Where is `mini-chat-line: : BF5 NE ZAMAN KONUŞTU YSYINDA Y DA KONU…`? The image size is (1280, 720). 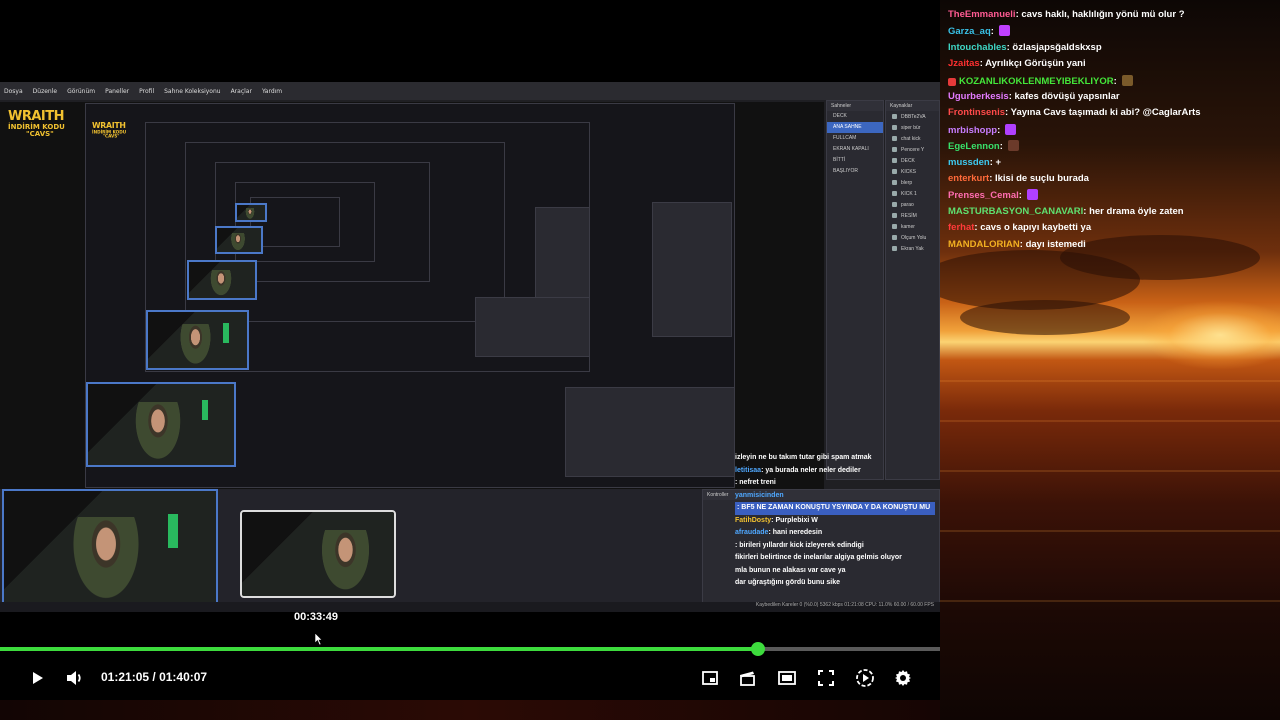 mini-chat-line: : BF5 NE ZAMAN KONUŞTU YSYINDA Y DA KONU… is located at coordinates (835, 508).